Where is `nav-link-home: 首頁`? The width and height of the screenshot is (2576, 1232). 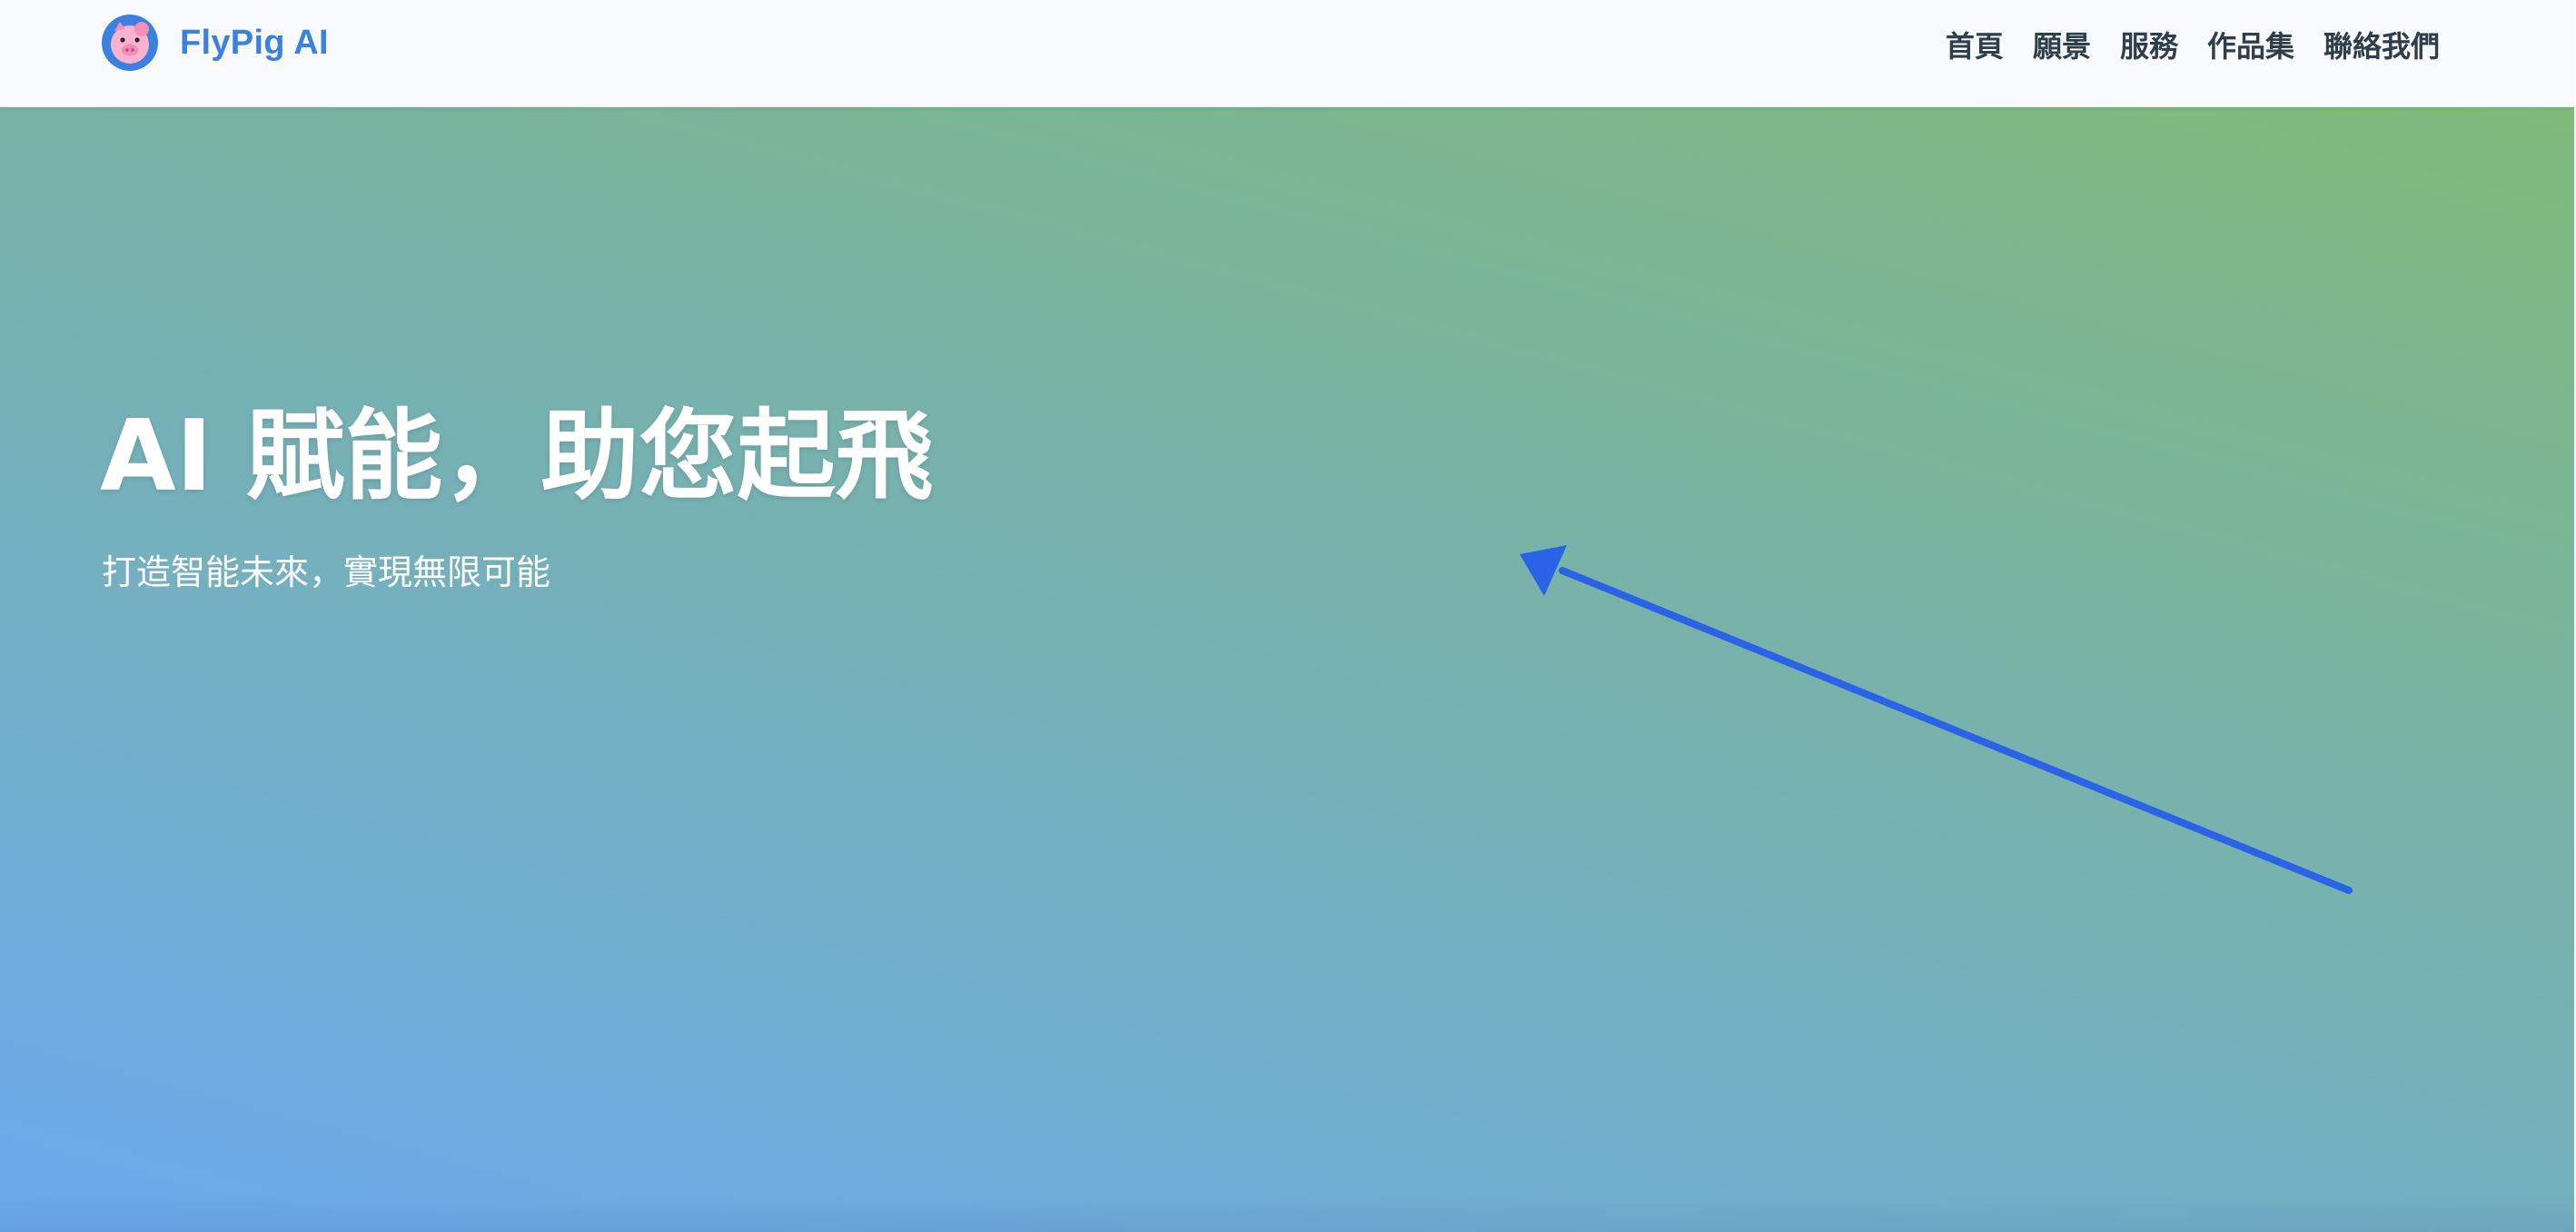 nav-link-home: 首頁 is located at coordinates (1975, 46).